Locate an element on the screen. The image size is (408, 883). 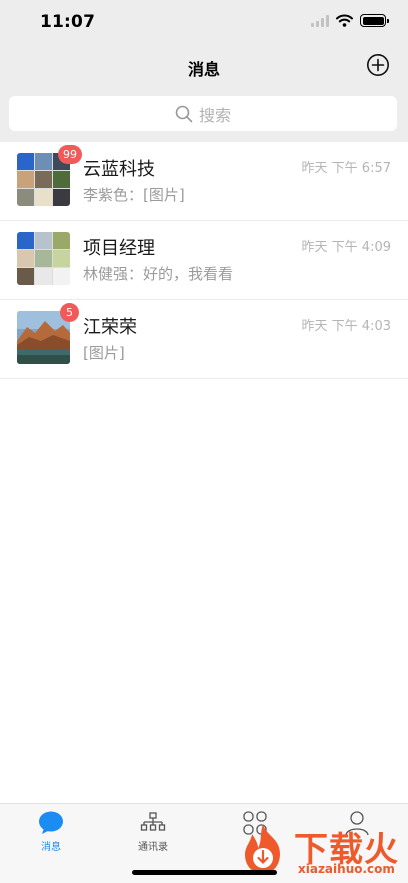
conversation-time: 昨天 下午 6:57 is located at coordinates (346, 168).